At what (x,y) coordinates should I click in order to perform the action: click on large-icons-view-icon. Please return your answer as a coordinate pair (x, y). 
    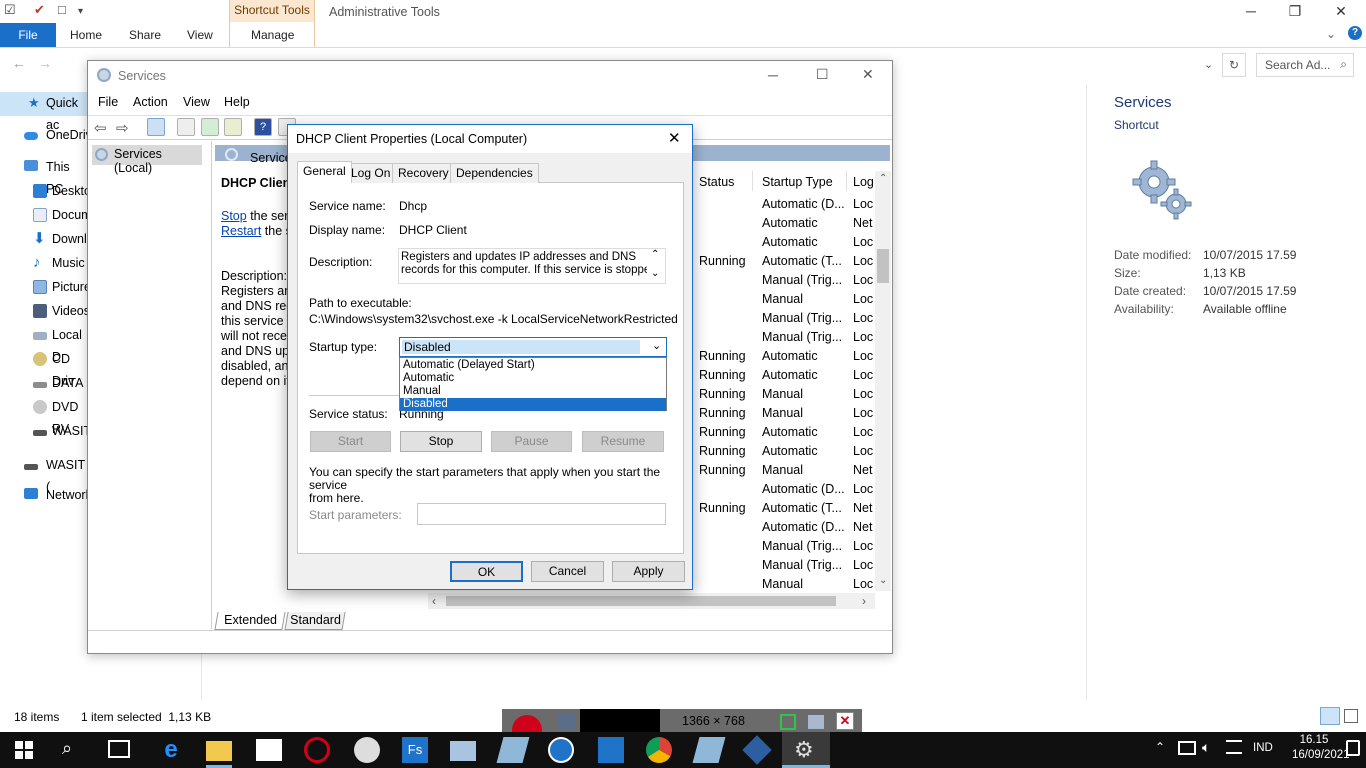
    Looking at the image, I should click on (1351, 716).